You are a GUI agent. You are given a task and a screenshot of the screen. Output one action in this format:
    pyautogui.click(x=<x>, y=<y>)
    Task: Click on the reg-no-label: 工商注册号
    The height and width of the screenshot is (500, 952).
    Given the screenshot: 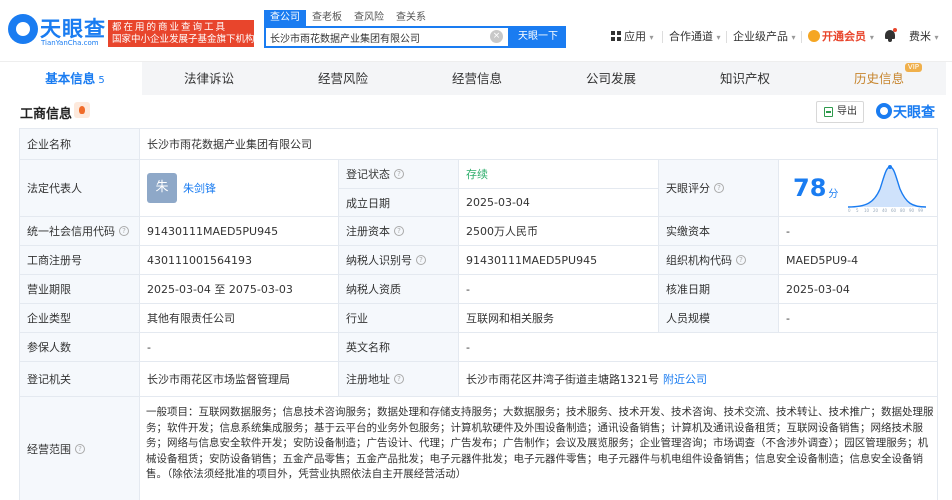 What is the action you would take?
    pyautogui.click(x=80, y=260)
    